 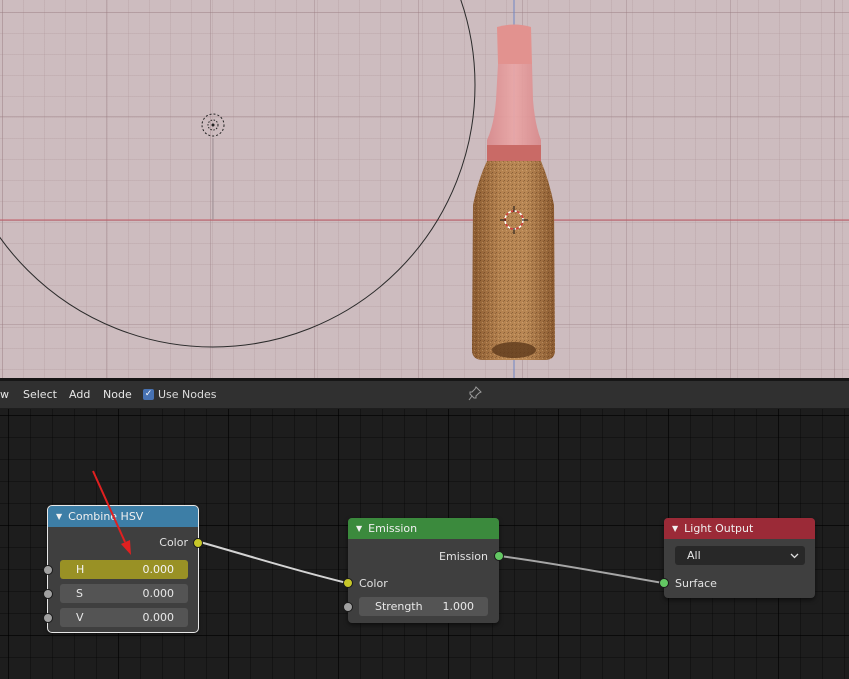 What do you see at coordinates (348, 607) in the screenshot?
I see `strength-input-socket` at bounding box center [348, 607].